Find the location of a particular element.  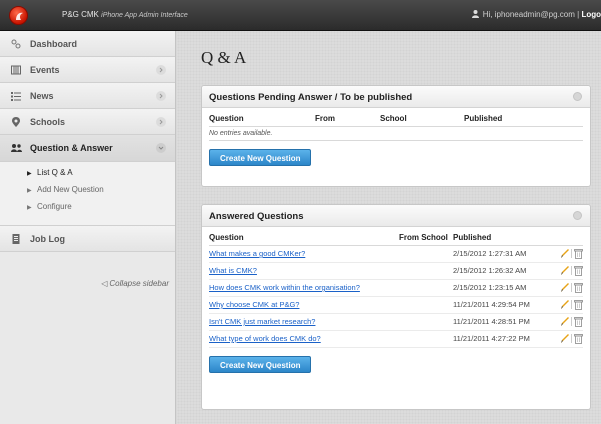

sidebar-item-label: Job Log is located at coordinates (47, 239).